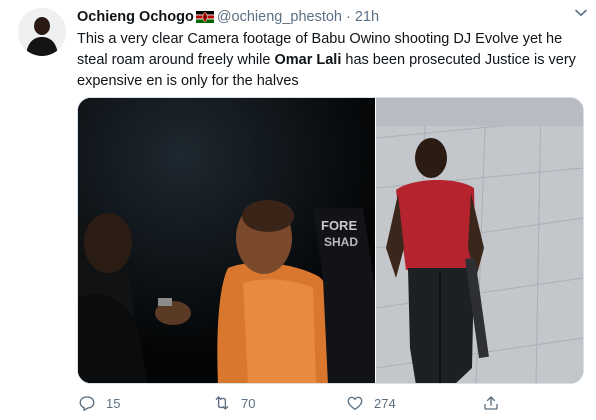 This screenshot has height=420, width=596. I want to click on timestamp: 21h, so click(367, 17).